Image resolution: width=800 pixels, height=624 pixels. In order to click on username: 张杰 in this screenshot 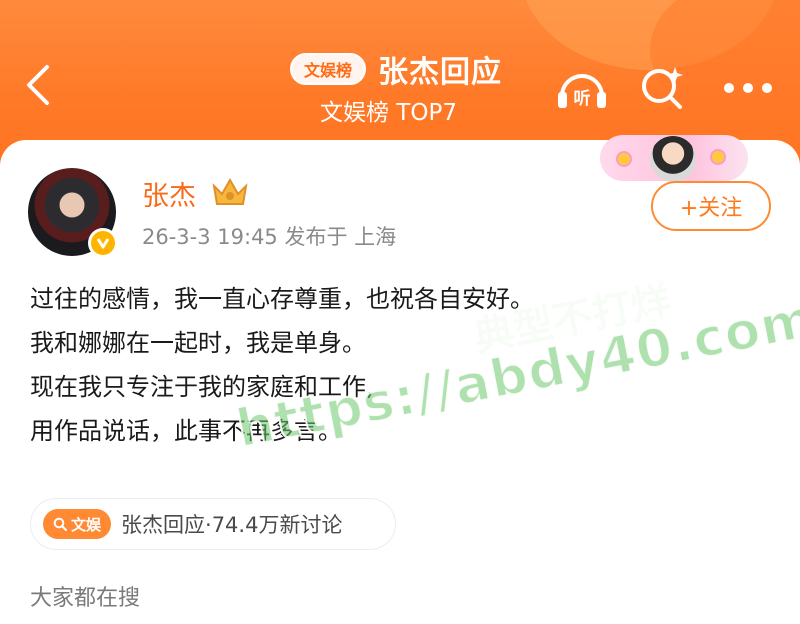, I will do `click(169, 193)`.